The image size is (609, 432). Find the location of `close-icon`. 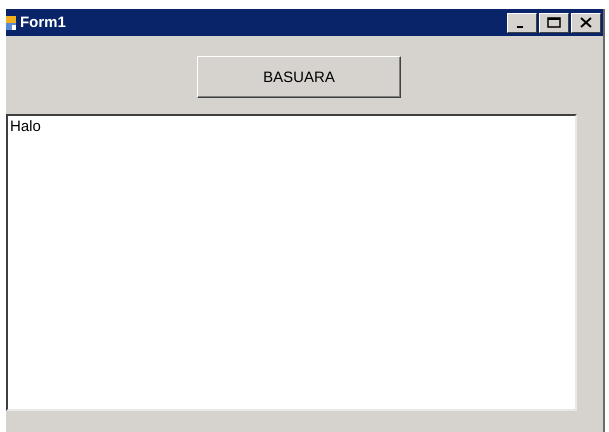

close-icon is located at coordinates (586, 22).